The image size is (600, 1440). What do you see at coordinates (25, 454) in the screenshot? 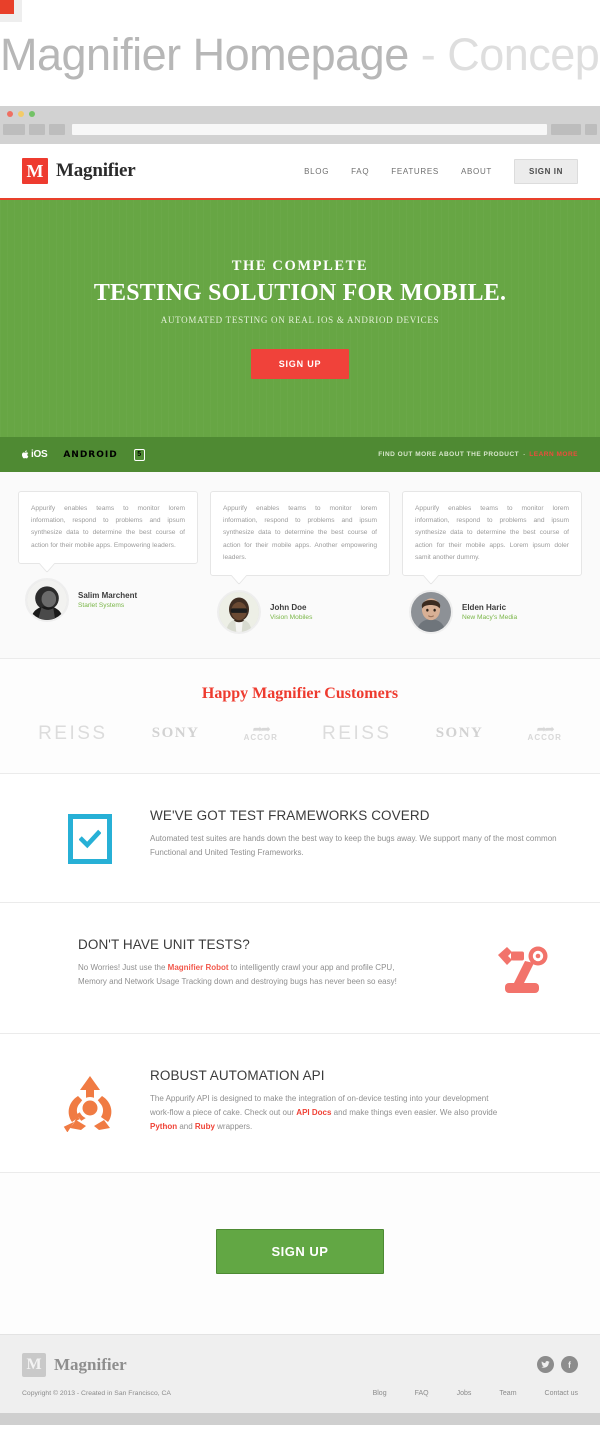
I see `apple-icon` at bounding box center [25, 454].